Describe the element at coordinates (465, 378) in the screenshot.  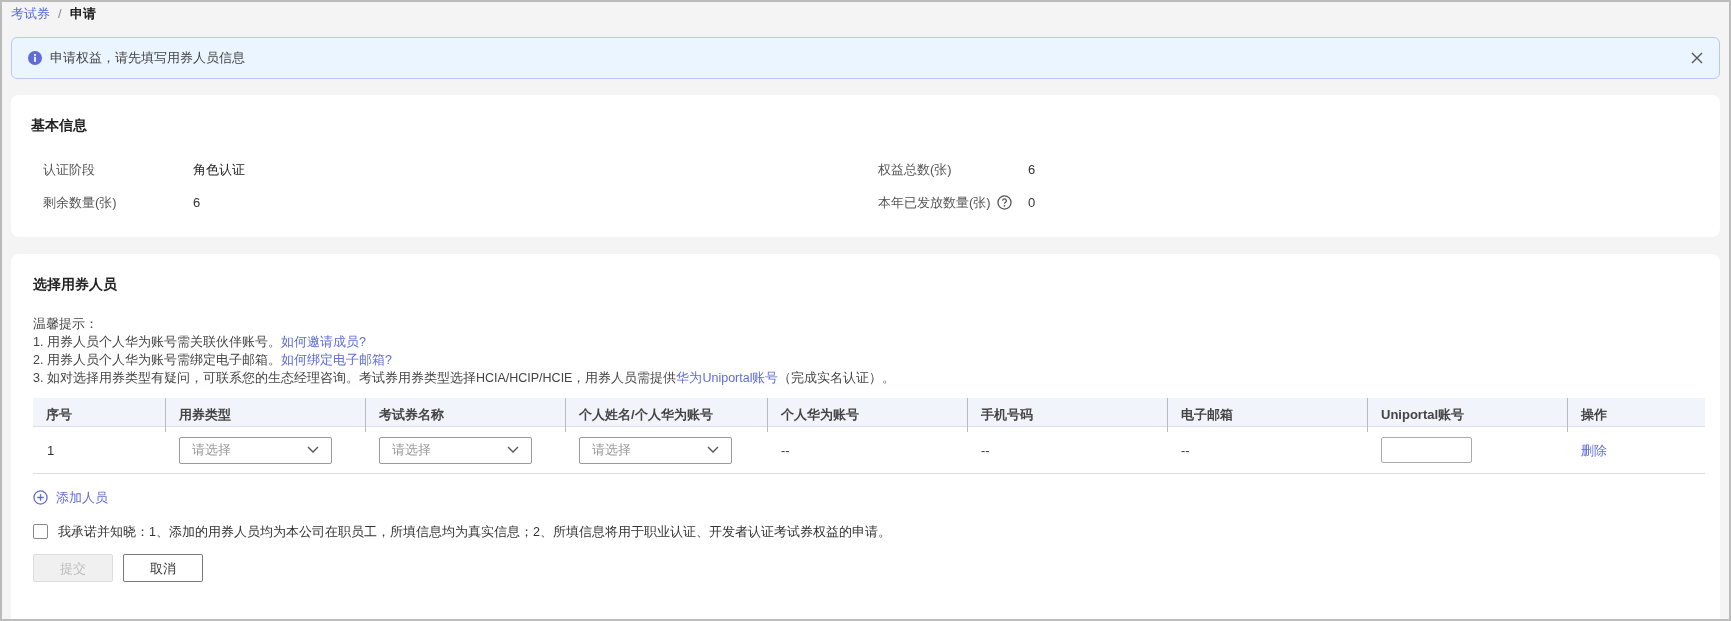
I see `tip-text: 3. 如对选择用券类型有疑问，可联系您的生态经理咨询。考试券用券类型选择HCIA/HCIP/HCIE，用券人员需提供华为Uniportal账号（完成实名认证）。` at that location.